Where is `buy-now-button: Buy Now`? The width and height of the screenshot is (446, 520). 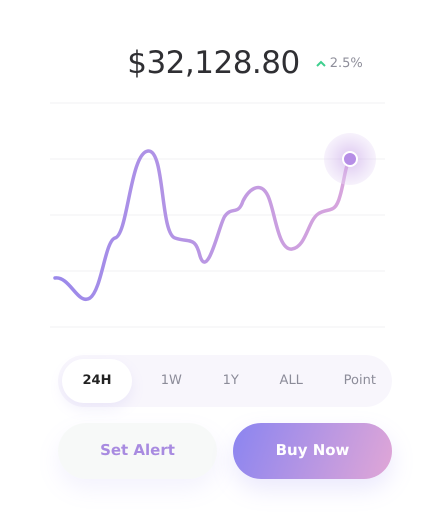 buy-now-button: Buy Now is located at coordinates (312, 450).